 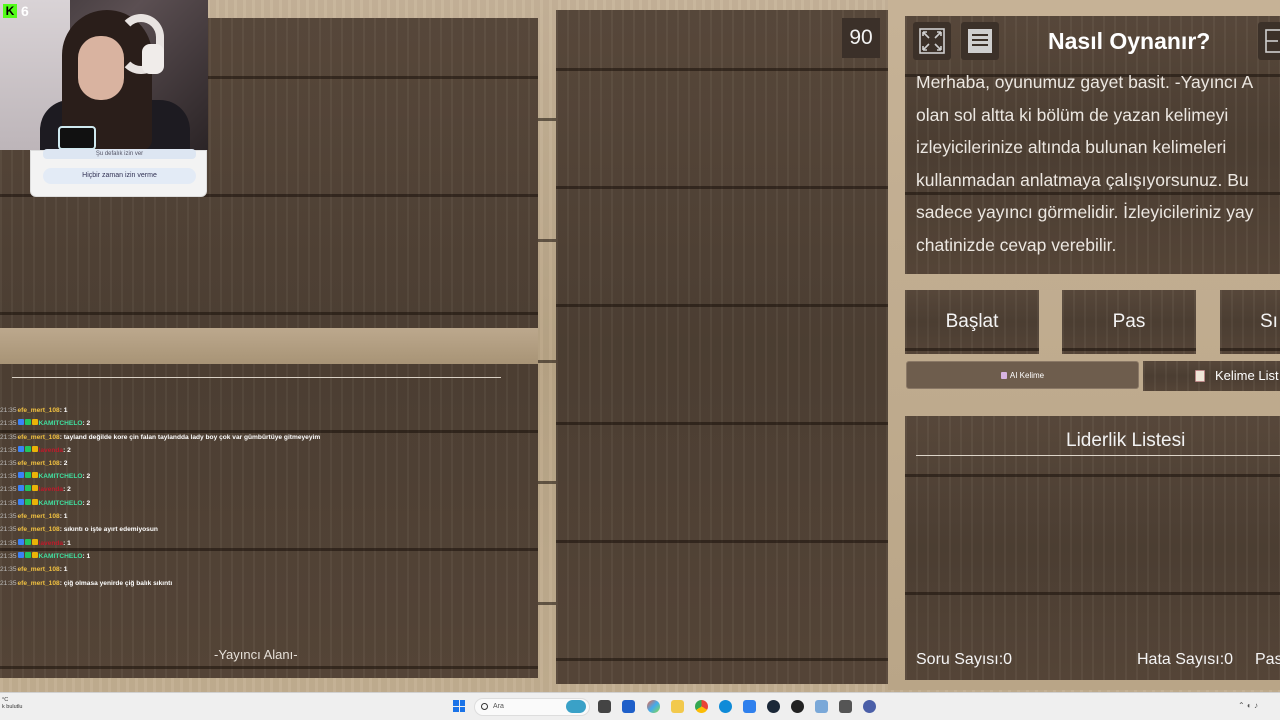 What do you see at coordinates (1248, 705) in the screenshot?
I see `system-tray: ⌃ ◐ ♪` at bounding box center [1248, 705].